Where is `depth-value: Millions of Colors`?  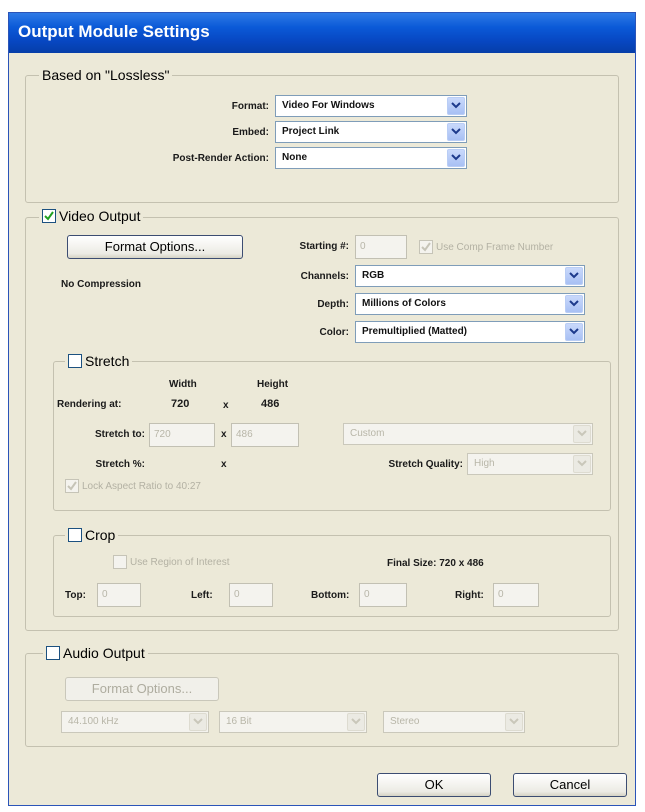 depth-value: Millions of Colors is located at coordinates (404, 303).